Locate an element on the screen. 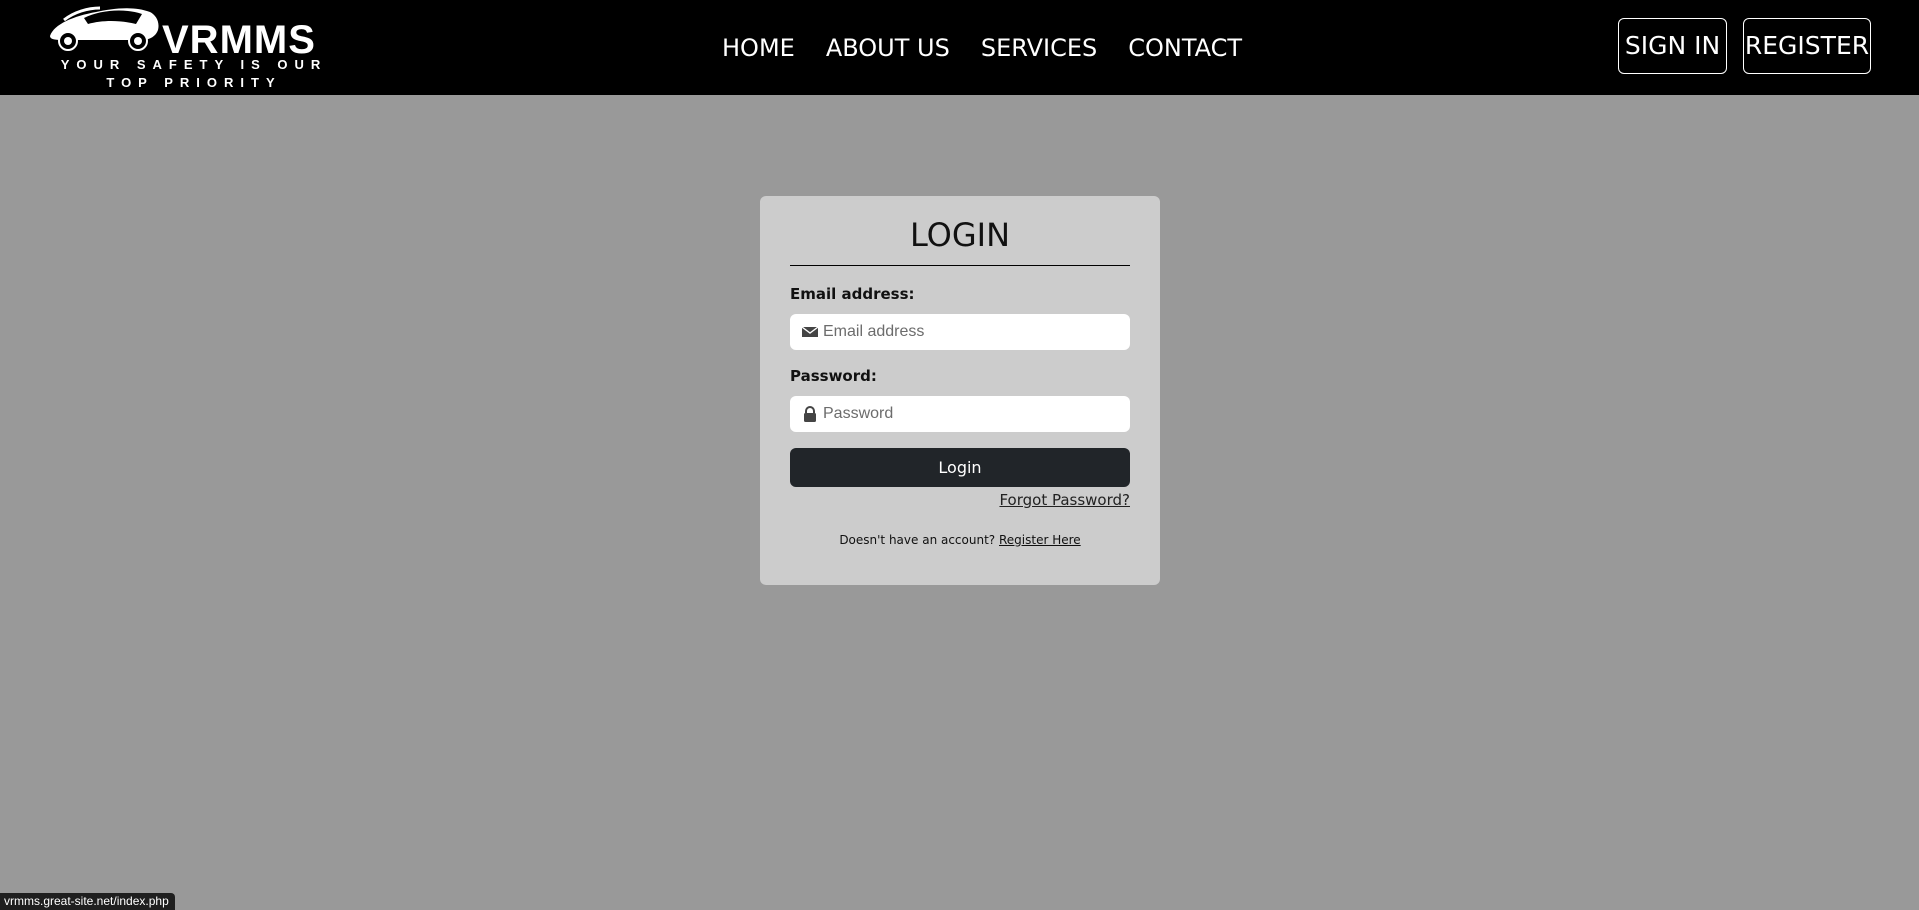 The width and height of the screenshot is (1919, 910). email-input is located at coordinates (973, 332).